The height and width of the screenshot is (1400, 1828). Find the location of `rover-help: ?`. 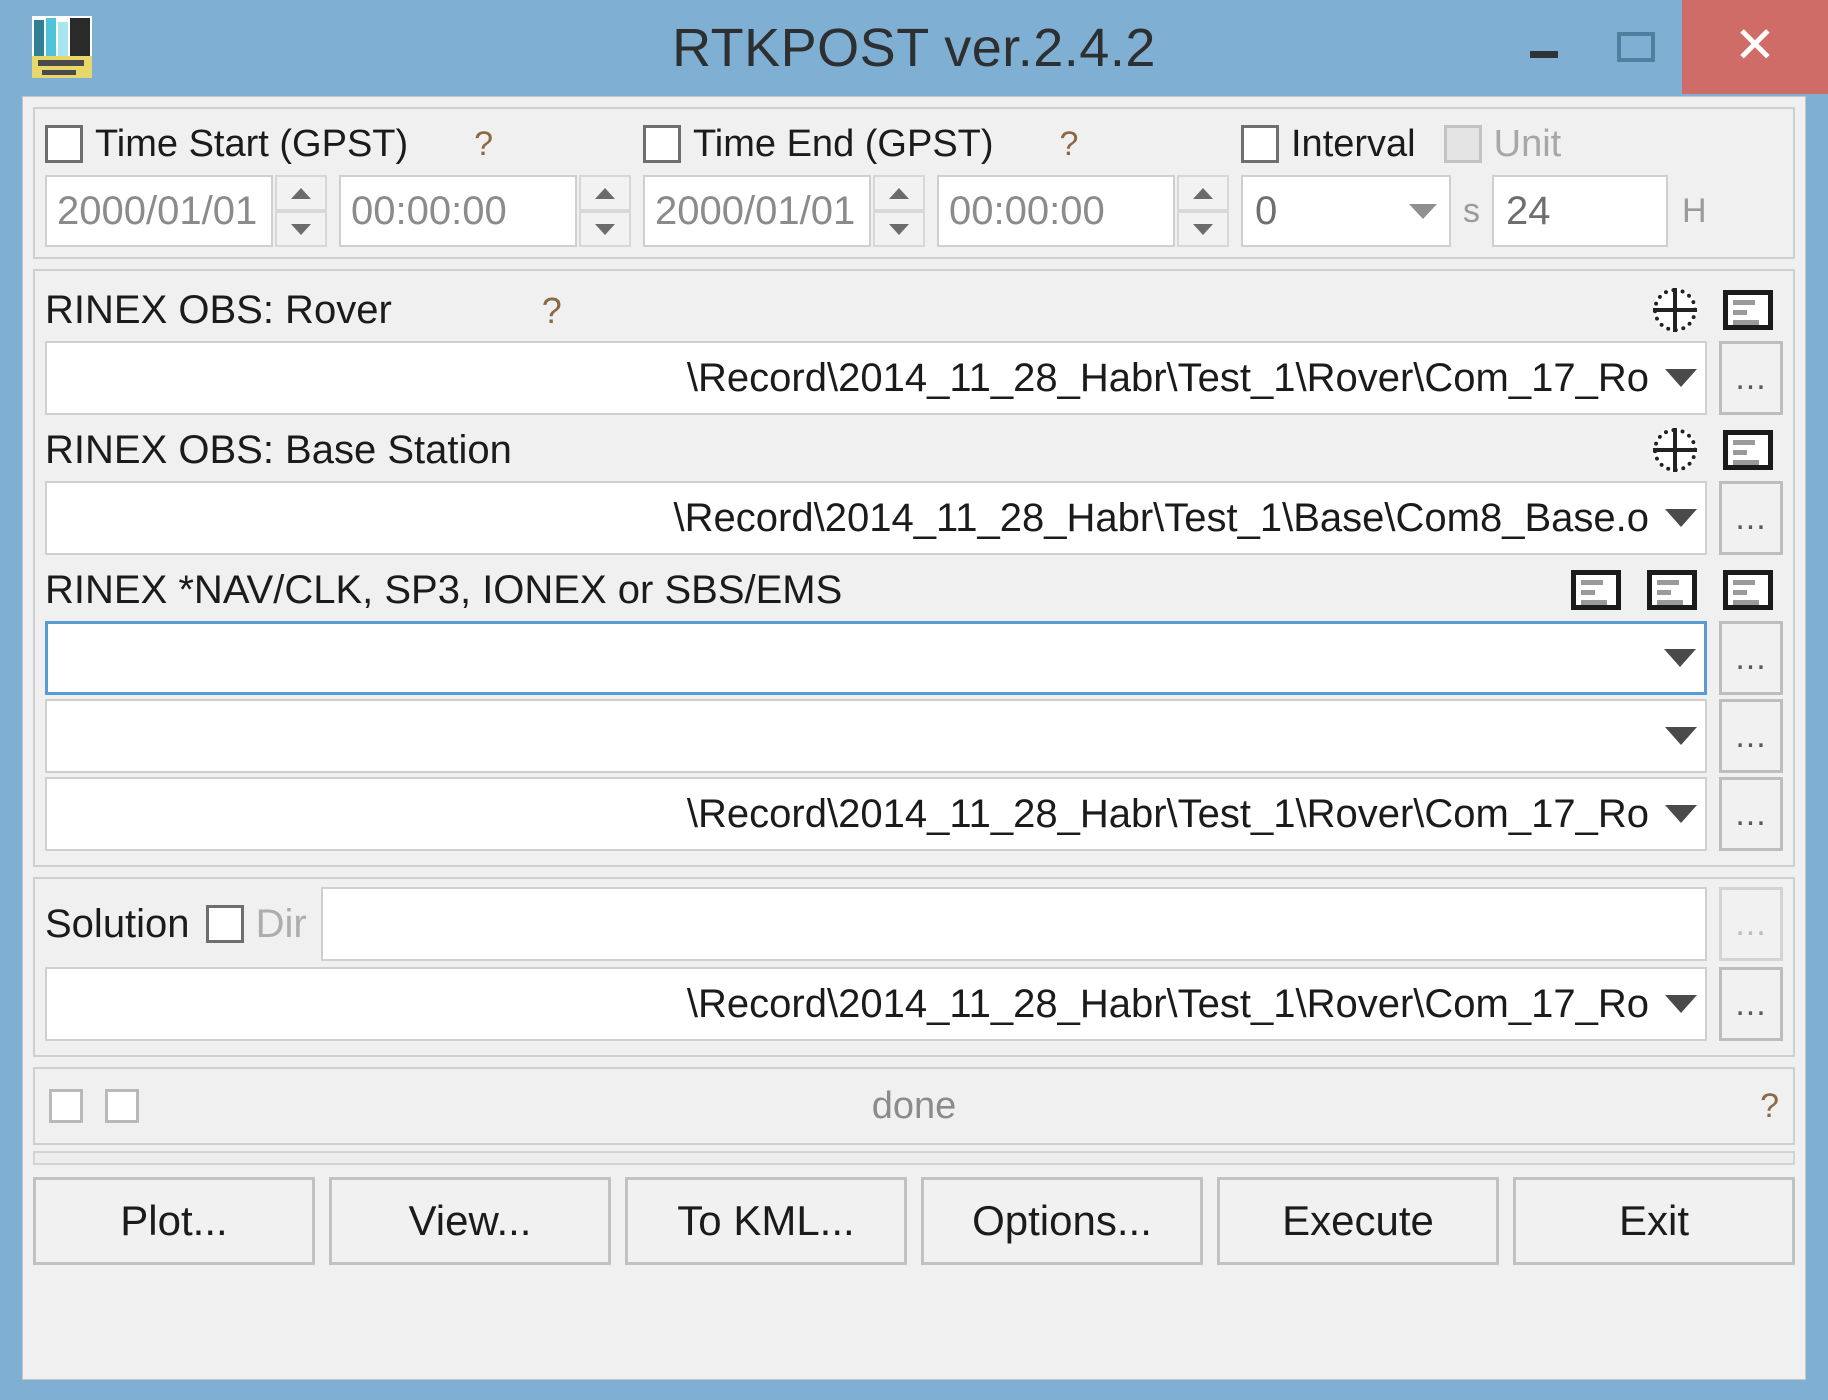

rover-help: ? is located at coordinates (552, 310).